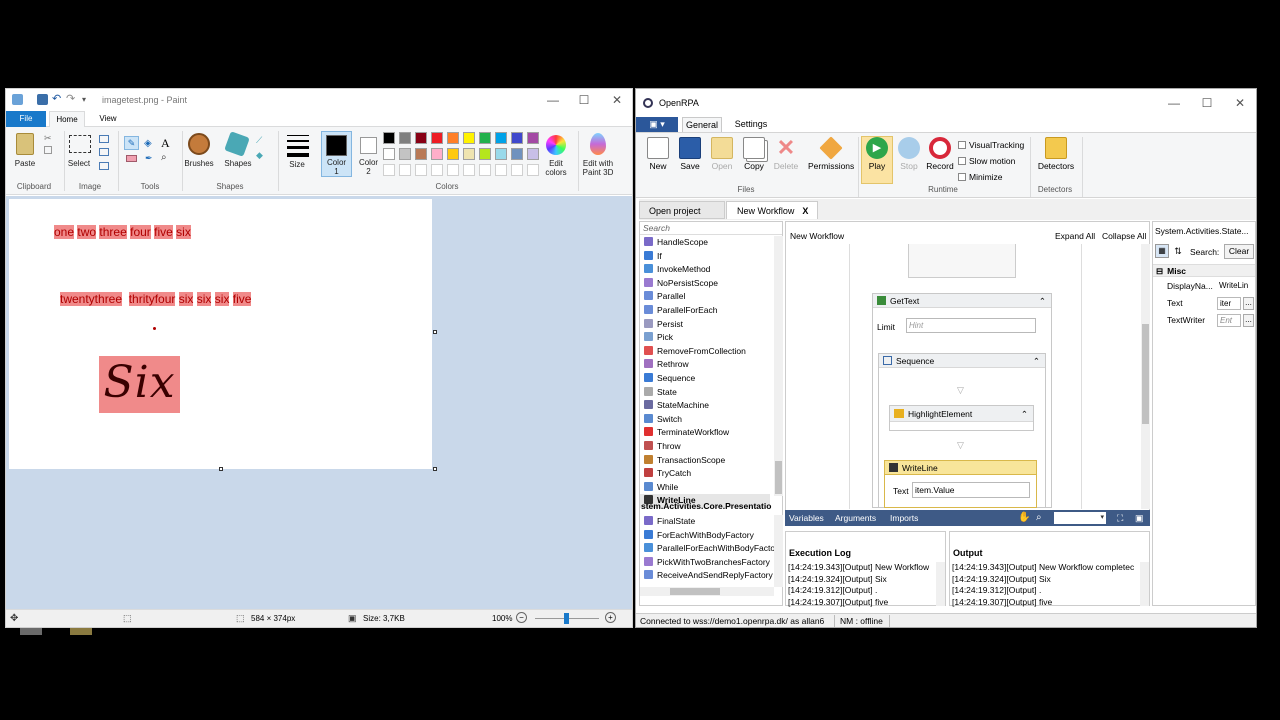 The image size is (1280, 720). What do you see at coordinates (699, 536) in the screenshot?
I see `toolbox-item: ForEachWithBodyFactory` at bounding box center [699, 536].